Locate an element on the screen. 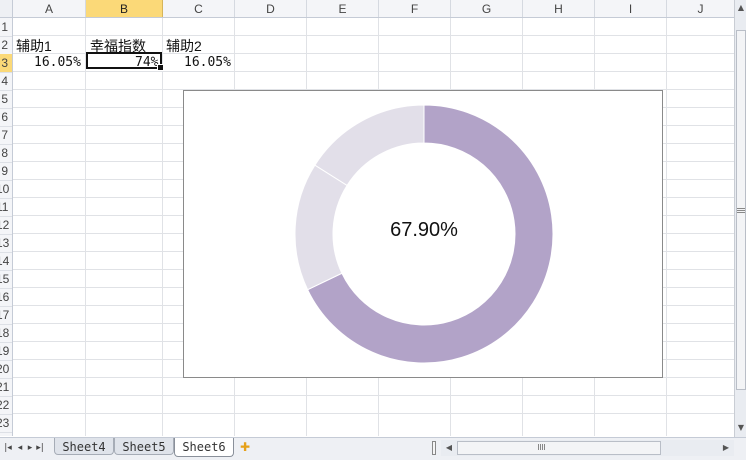 This screenshot has width=746, height=460. row-header: 22 is located at coordinates (6, 405).